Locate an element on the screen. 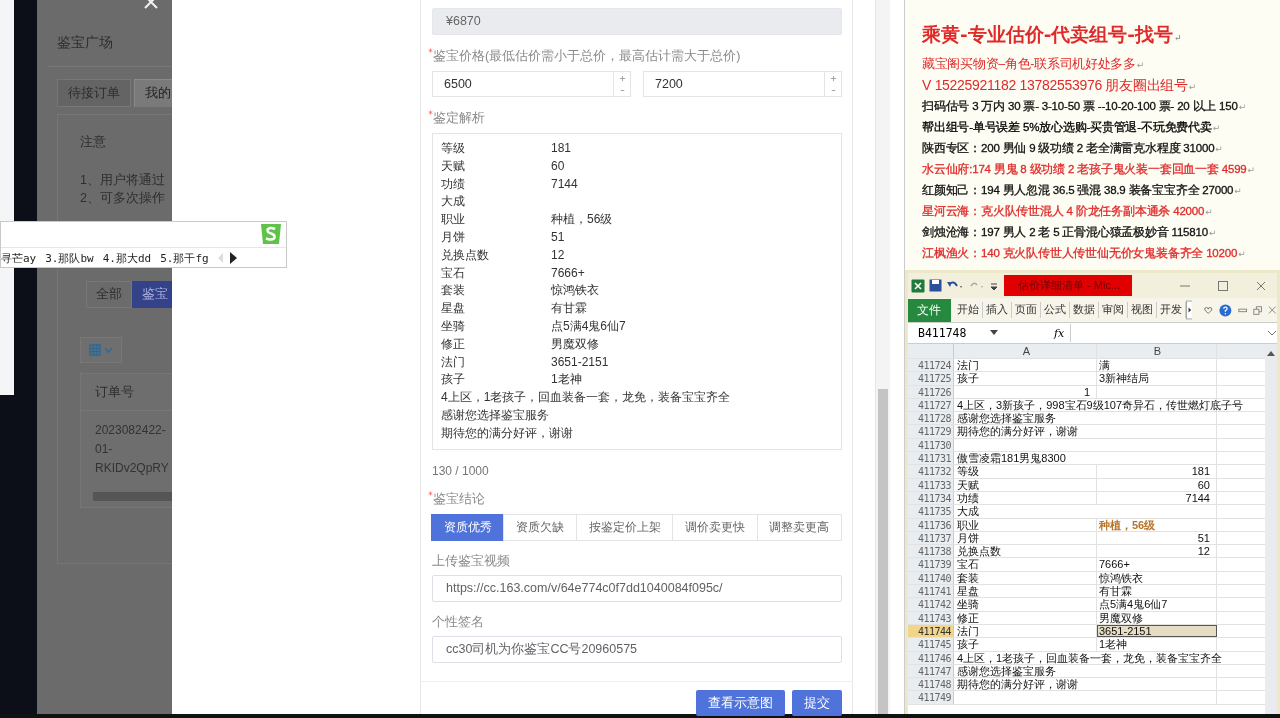 The width and height of the screenshot is (1280, 718). row-number: 411748 is located at coordinates (931, 684).